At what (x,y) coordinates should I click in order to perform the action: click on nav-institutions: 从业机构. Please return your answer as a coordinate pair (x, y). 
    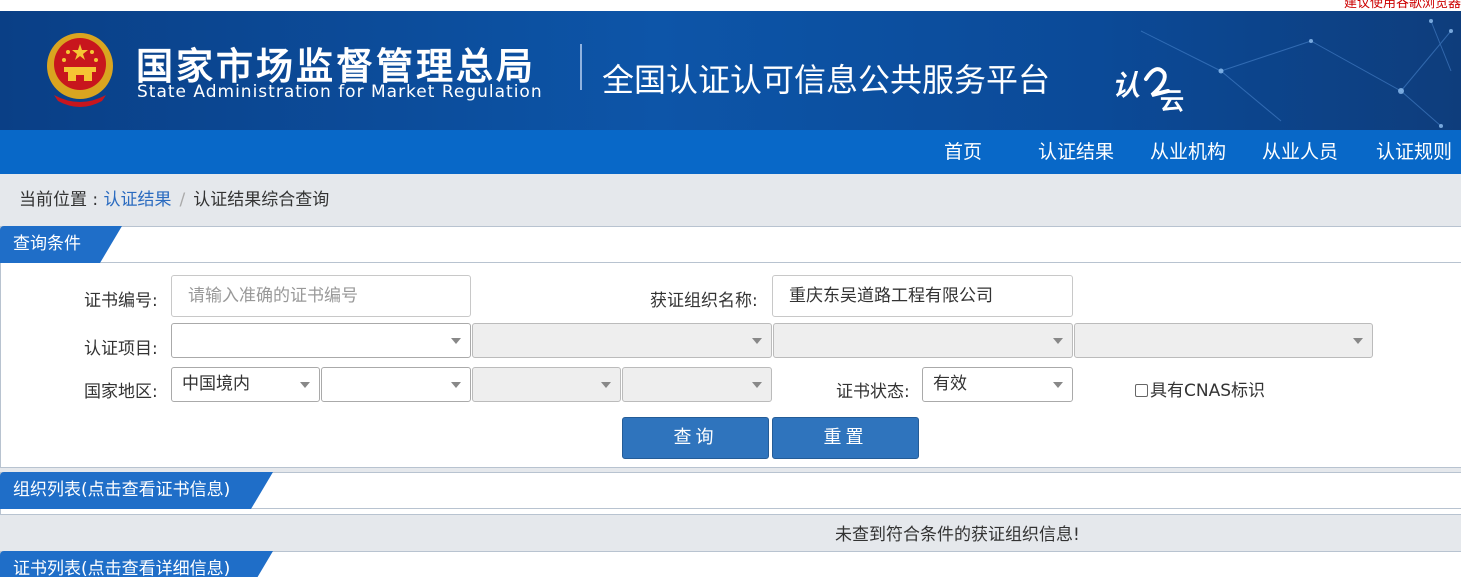
    Looking at the image, I should click on (1188, 152).